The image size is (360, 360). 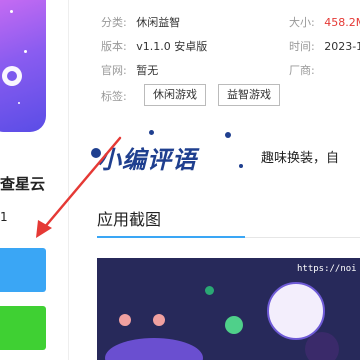 I want to click on editor-review-banner: 小编评语 趣味换装，自, so click(x=224, y=155).